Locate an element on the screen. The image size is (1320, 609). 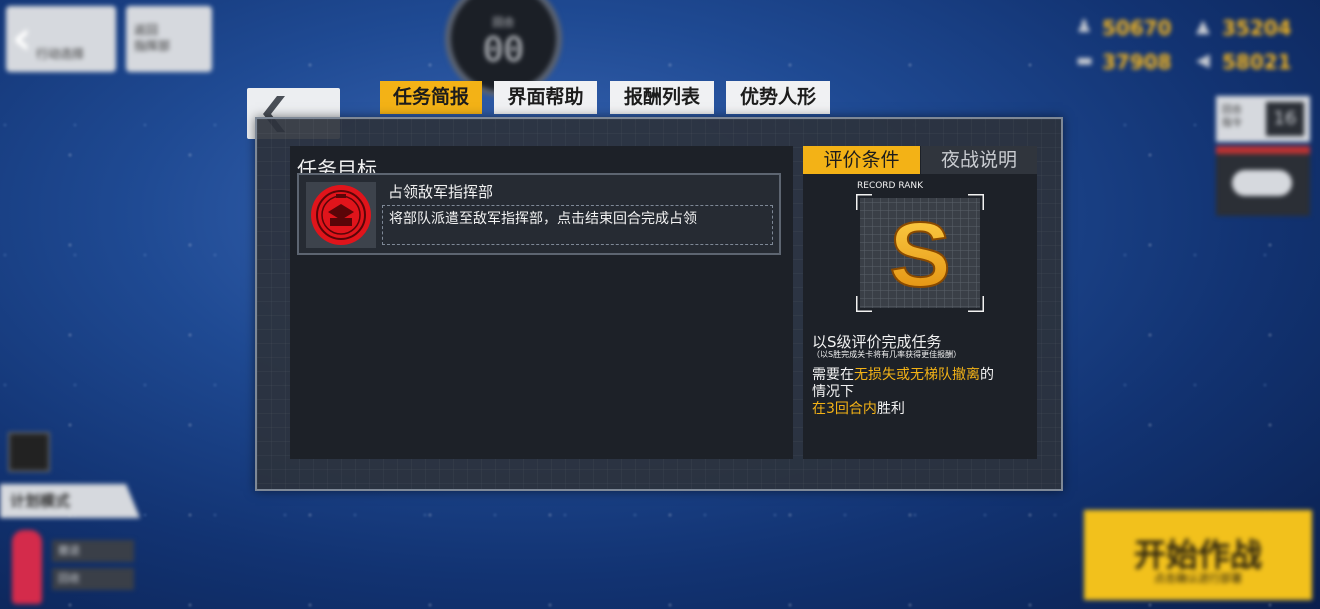
tab-mission-briefing: 任务简报 is located at coordinates (431, 97).